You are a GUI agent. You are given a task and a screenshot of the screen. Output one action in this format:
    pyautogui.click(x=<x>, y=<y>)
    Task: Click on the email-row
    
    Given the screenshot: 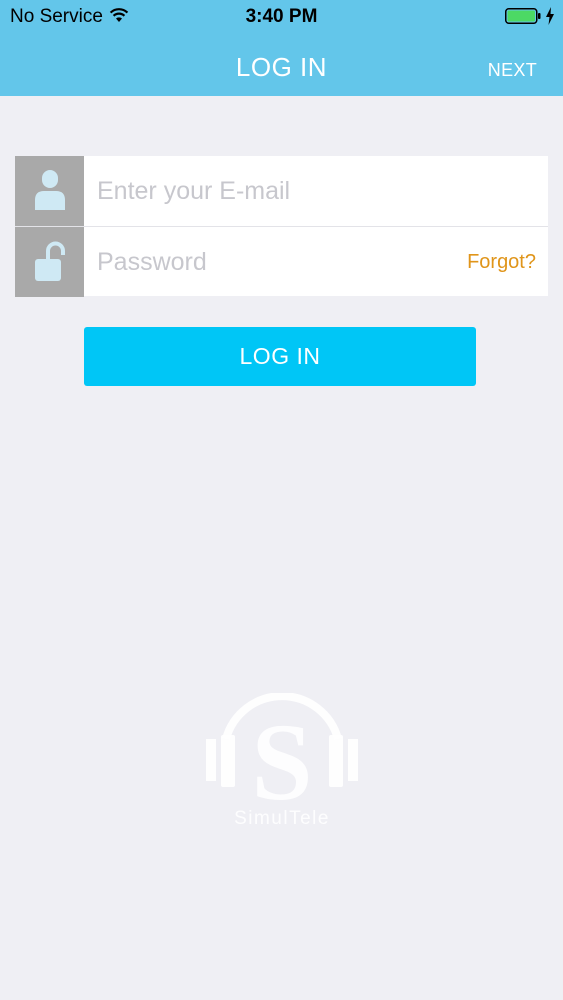 What is the action you would take?
    pyautogui.click(x=281, y=191)
    